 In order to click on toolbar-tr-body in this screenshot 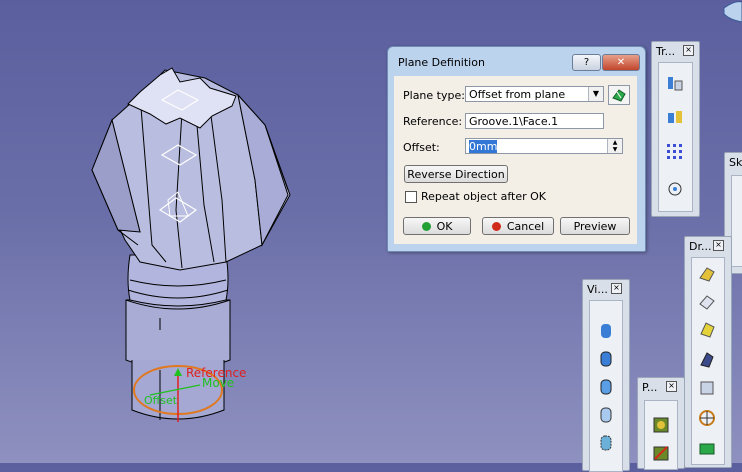, I will do `click(675, 137)`.